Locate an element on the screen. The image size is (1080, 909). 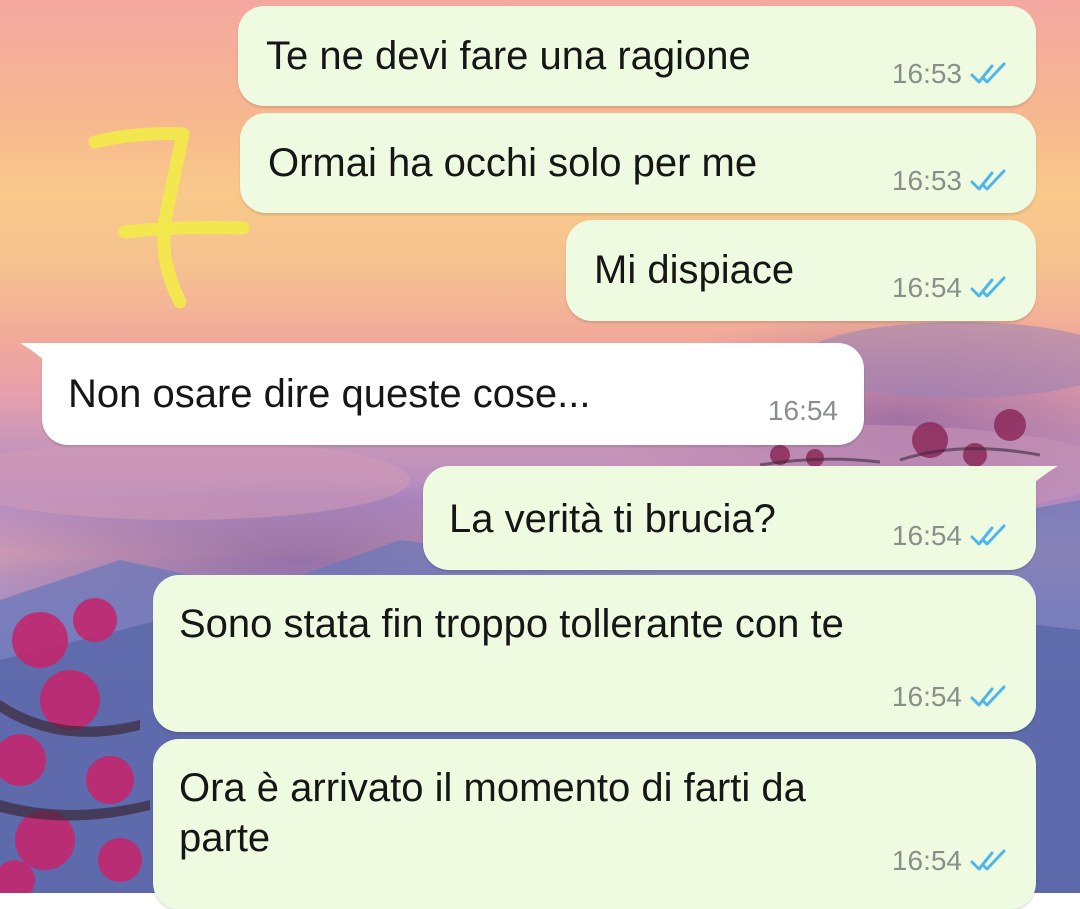
message-text: Sono stata fin troppo tollerante con te is located at coordinates (511, 624).